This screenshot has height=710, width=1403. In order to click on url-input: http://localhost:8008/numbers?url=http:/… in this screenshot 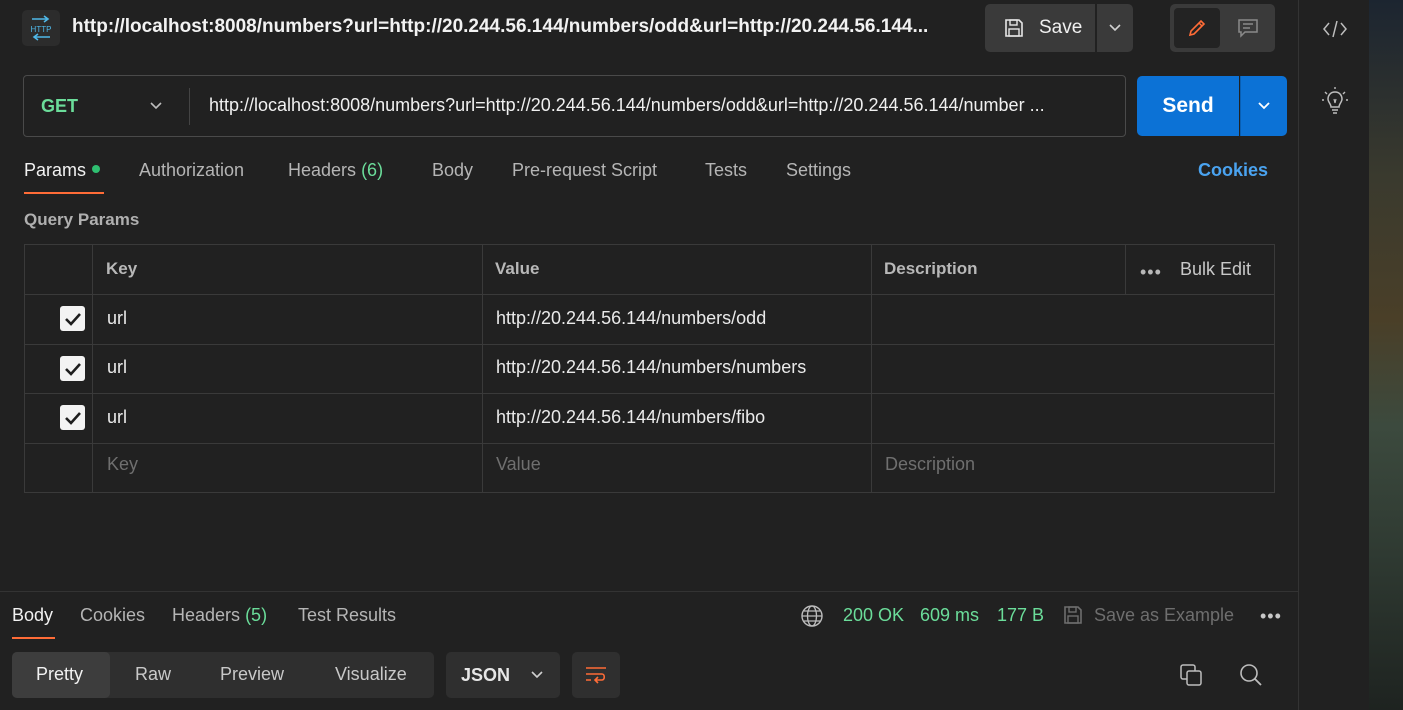, I will do `click(661, 105)`.